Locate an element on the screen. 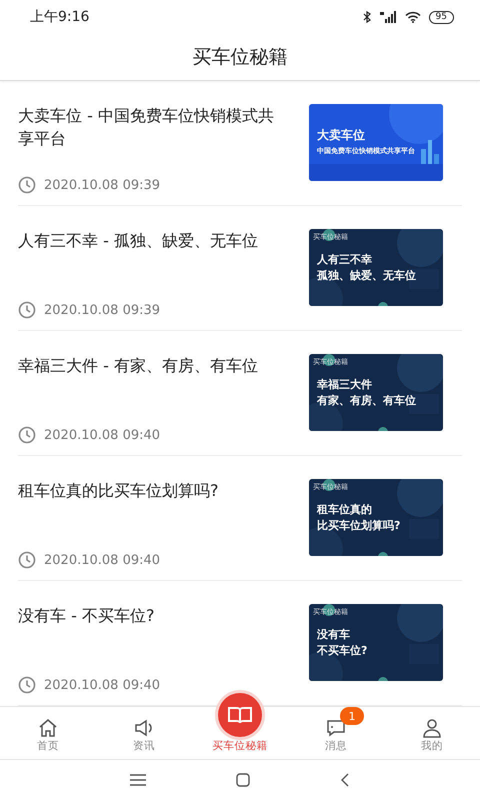 The height and width of the screenshot is (800, 480). signal-icon is located at coordinates (387, 17).